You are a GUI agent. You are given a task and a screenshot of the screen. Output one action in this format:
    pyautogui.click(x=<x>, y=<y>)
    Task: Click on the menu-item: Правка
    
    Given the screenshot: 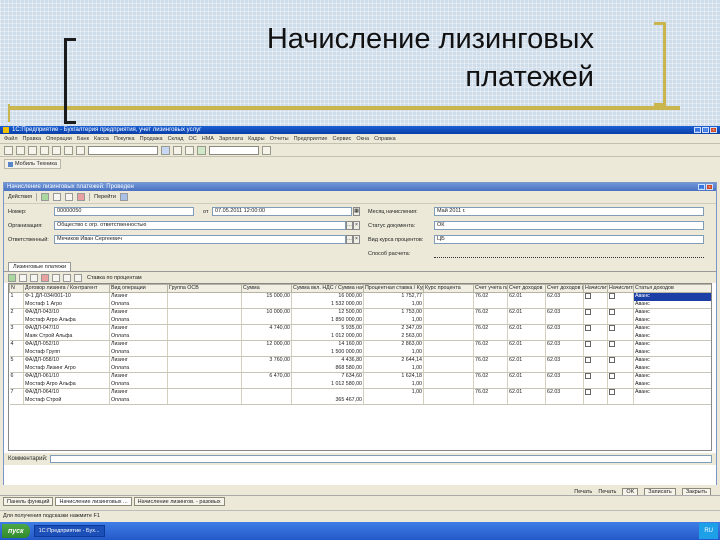 What is the action you would take?
    pyautogui.click(x=32, y=139)
    